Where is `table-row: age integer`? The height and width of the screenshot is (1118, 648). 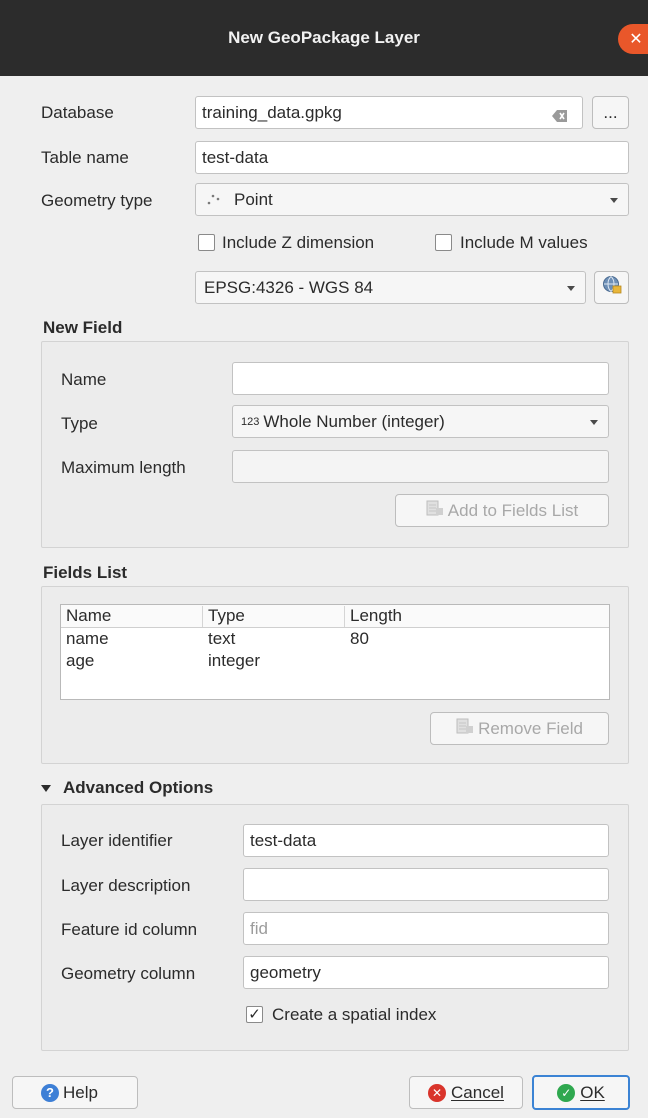 table-row: age integer is located at coordinates (335, 662).